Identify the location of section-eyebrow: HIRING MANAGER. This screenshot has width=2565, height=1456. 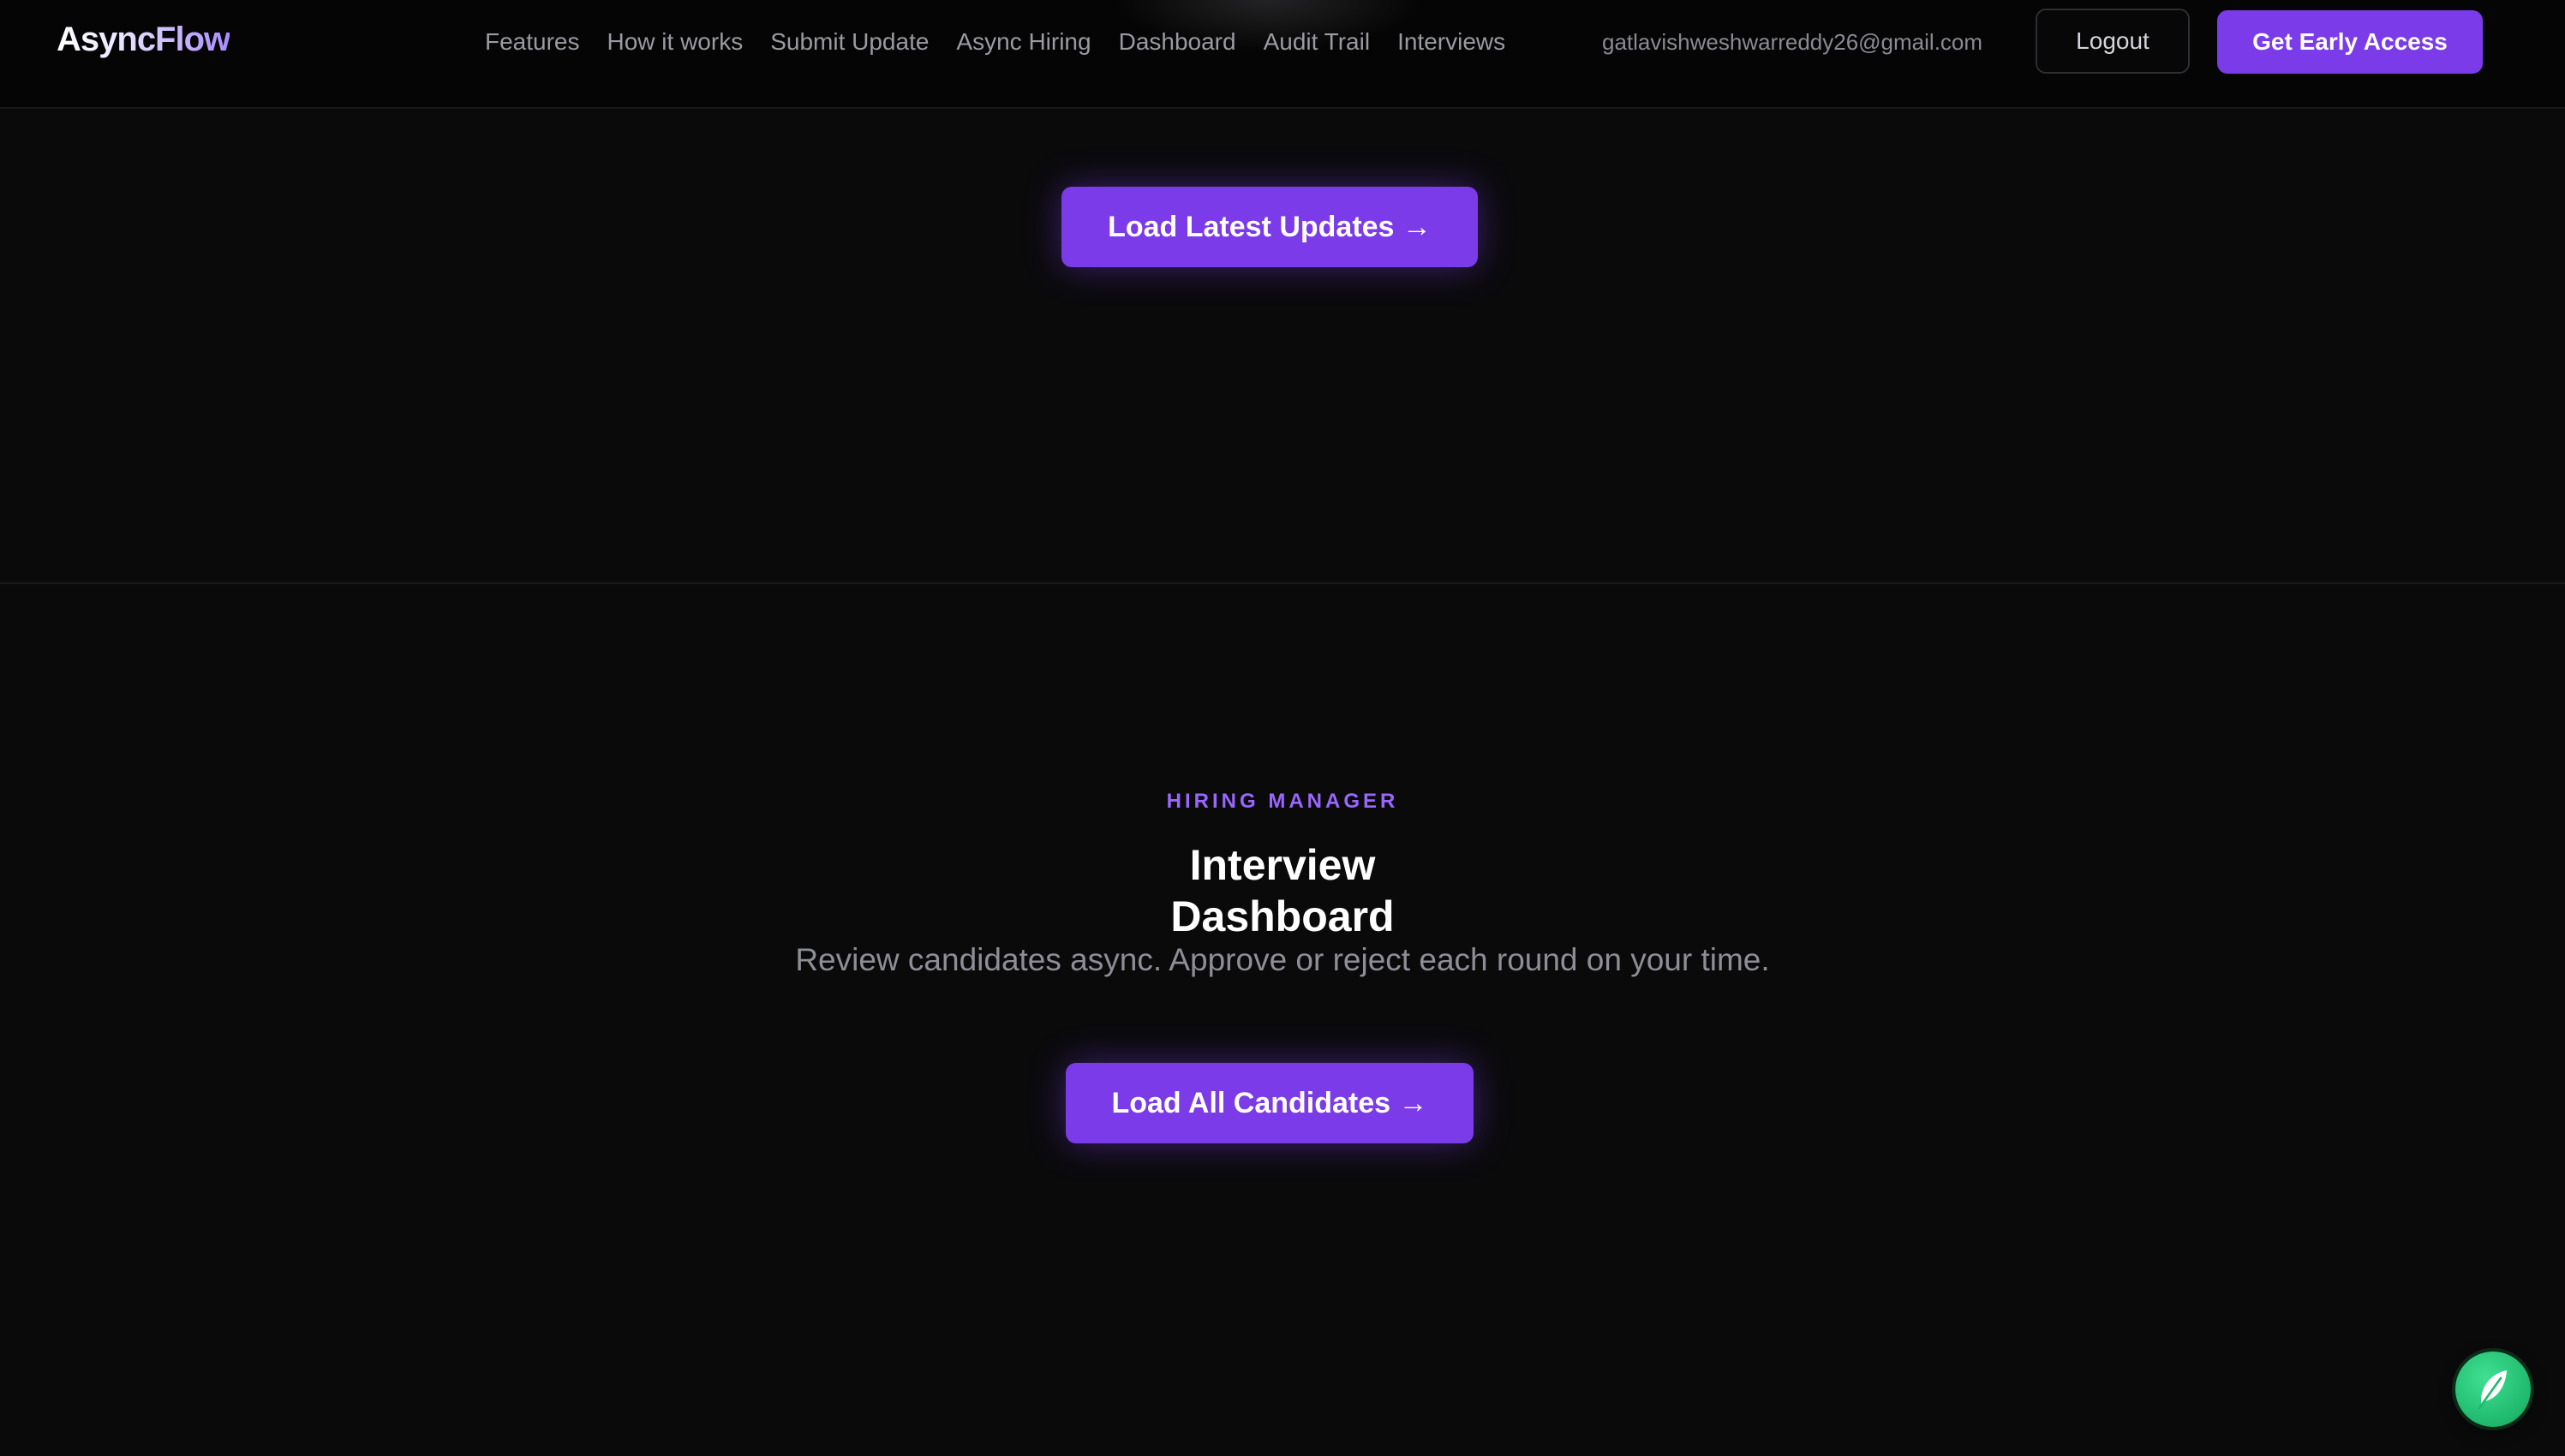
(1282, 801).